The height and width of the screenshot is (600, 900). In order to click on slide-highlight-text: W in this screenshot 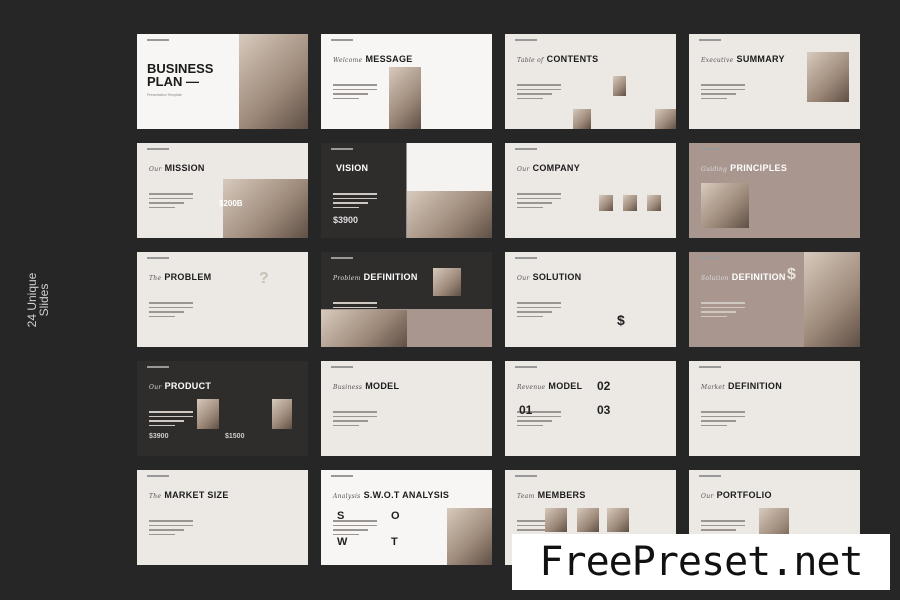, I will do `click(342, 542)`.